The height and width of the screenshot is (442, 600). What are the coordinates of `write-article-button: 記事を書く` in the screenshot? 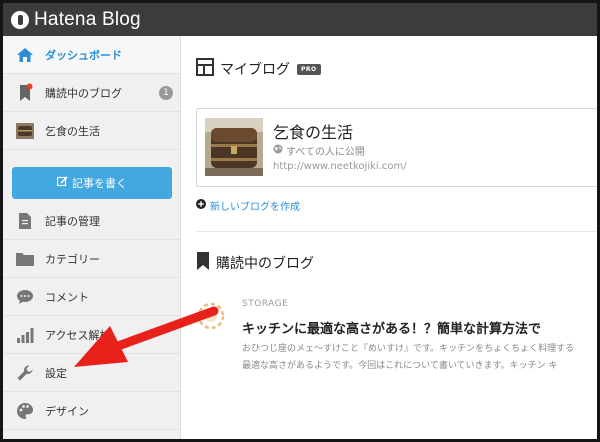 It's located at (92, 183).